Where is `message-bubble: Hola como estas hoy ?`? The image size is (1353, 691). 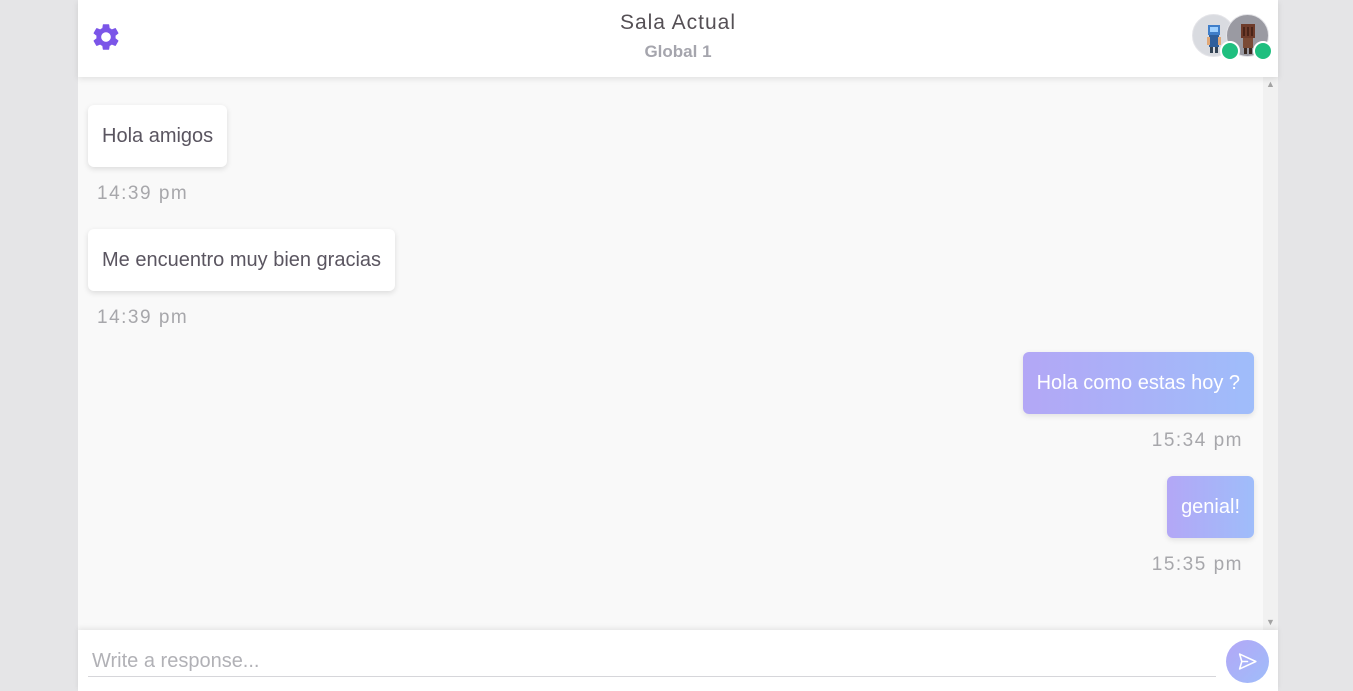
message-bubble: Hola como estas hoy ? is located at coordinates (1138, 383).